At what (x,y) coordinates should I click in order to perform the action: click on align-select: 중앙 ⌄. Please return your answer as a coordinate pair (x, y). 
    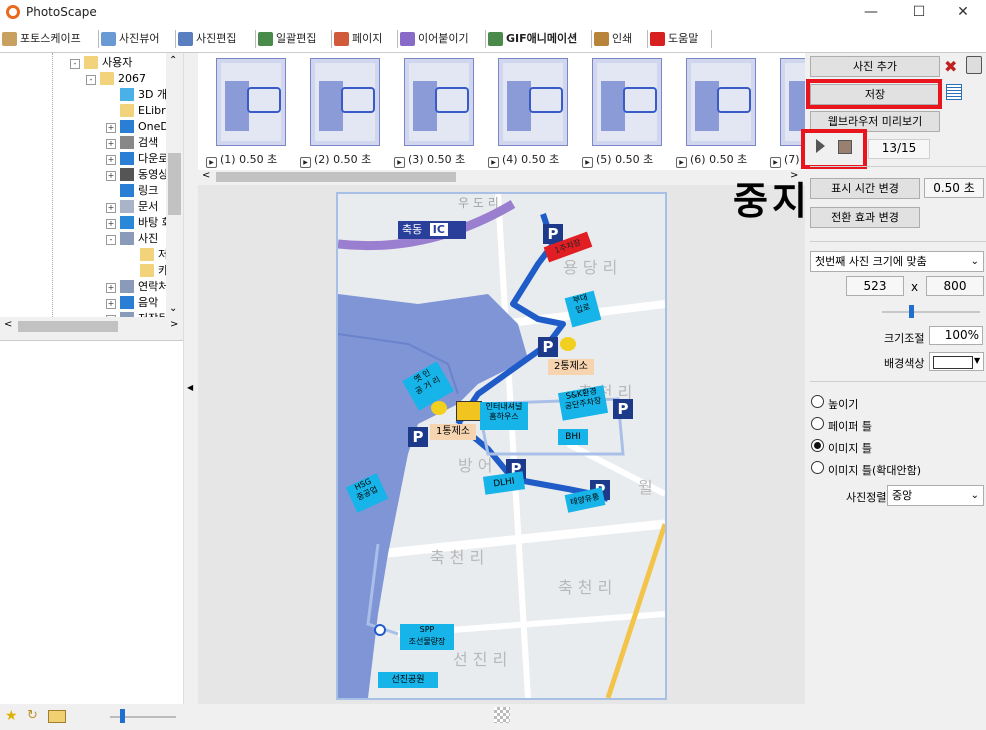
    Looking at the image, I should click on (935, 495).